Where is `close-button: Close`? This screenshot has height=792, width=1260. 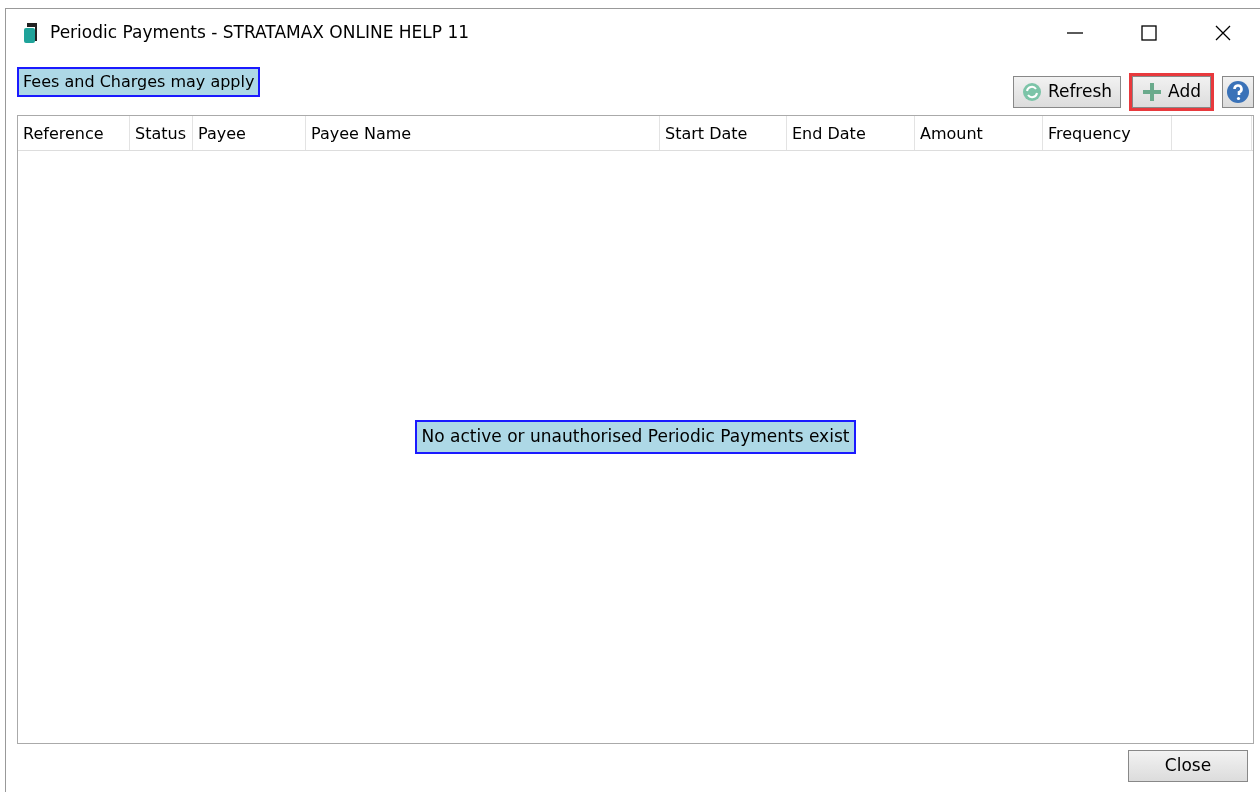 close-button: Close is located at coordinates (1188, 766).